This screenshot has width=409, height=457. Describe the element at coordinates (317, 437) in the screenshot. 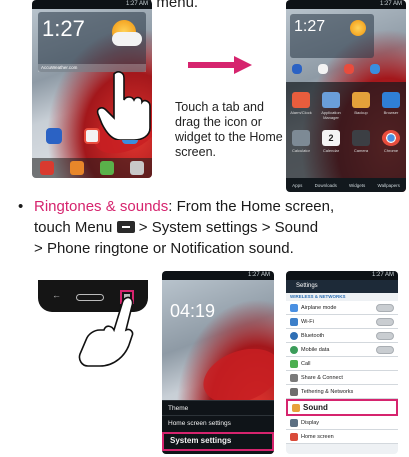

I see `row-label: Home screen` at that location.